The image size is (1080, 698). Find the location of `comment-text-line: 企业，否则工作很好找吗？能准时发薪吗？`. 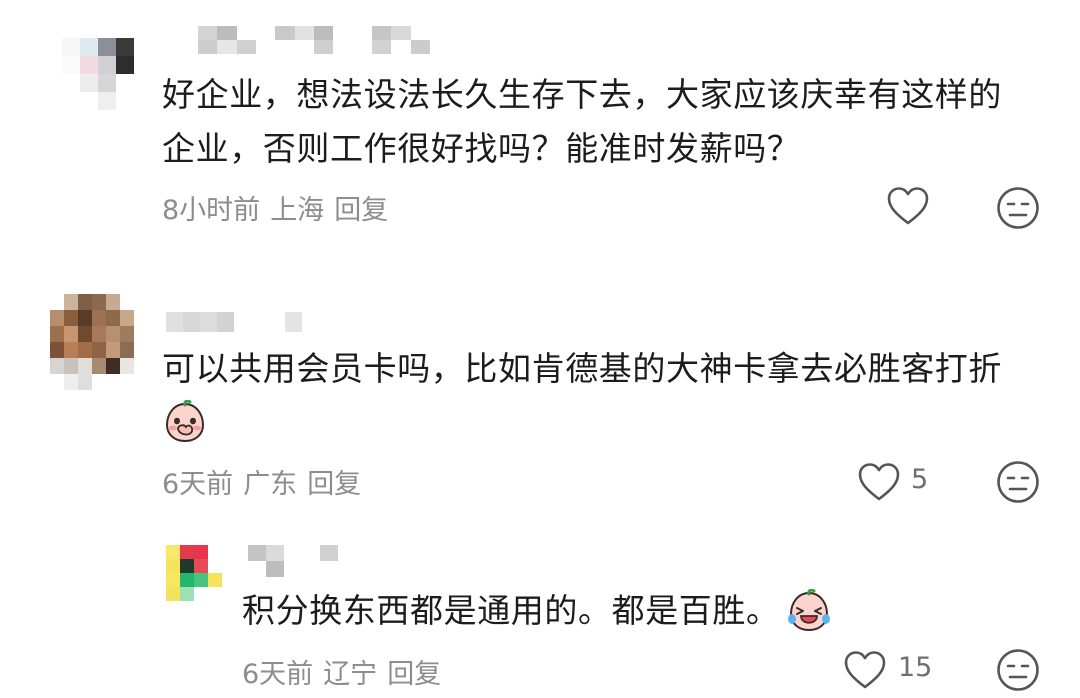

comment-text-line: 企业，否则工作很好找吗？能准时发薪吗？ is located at coordinates (481, 148).